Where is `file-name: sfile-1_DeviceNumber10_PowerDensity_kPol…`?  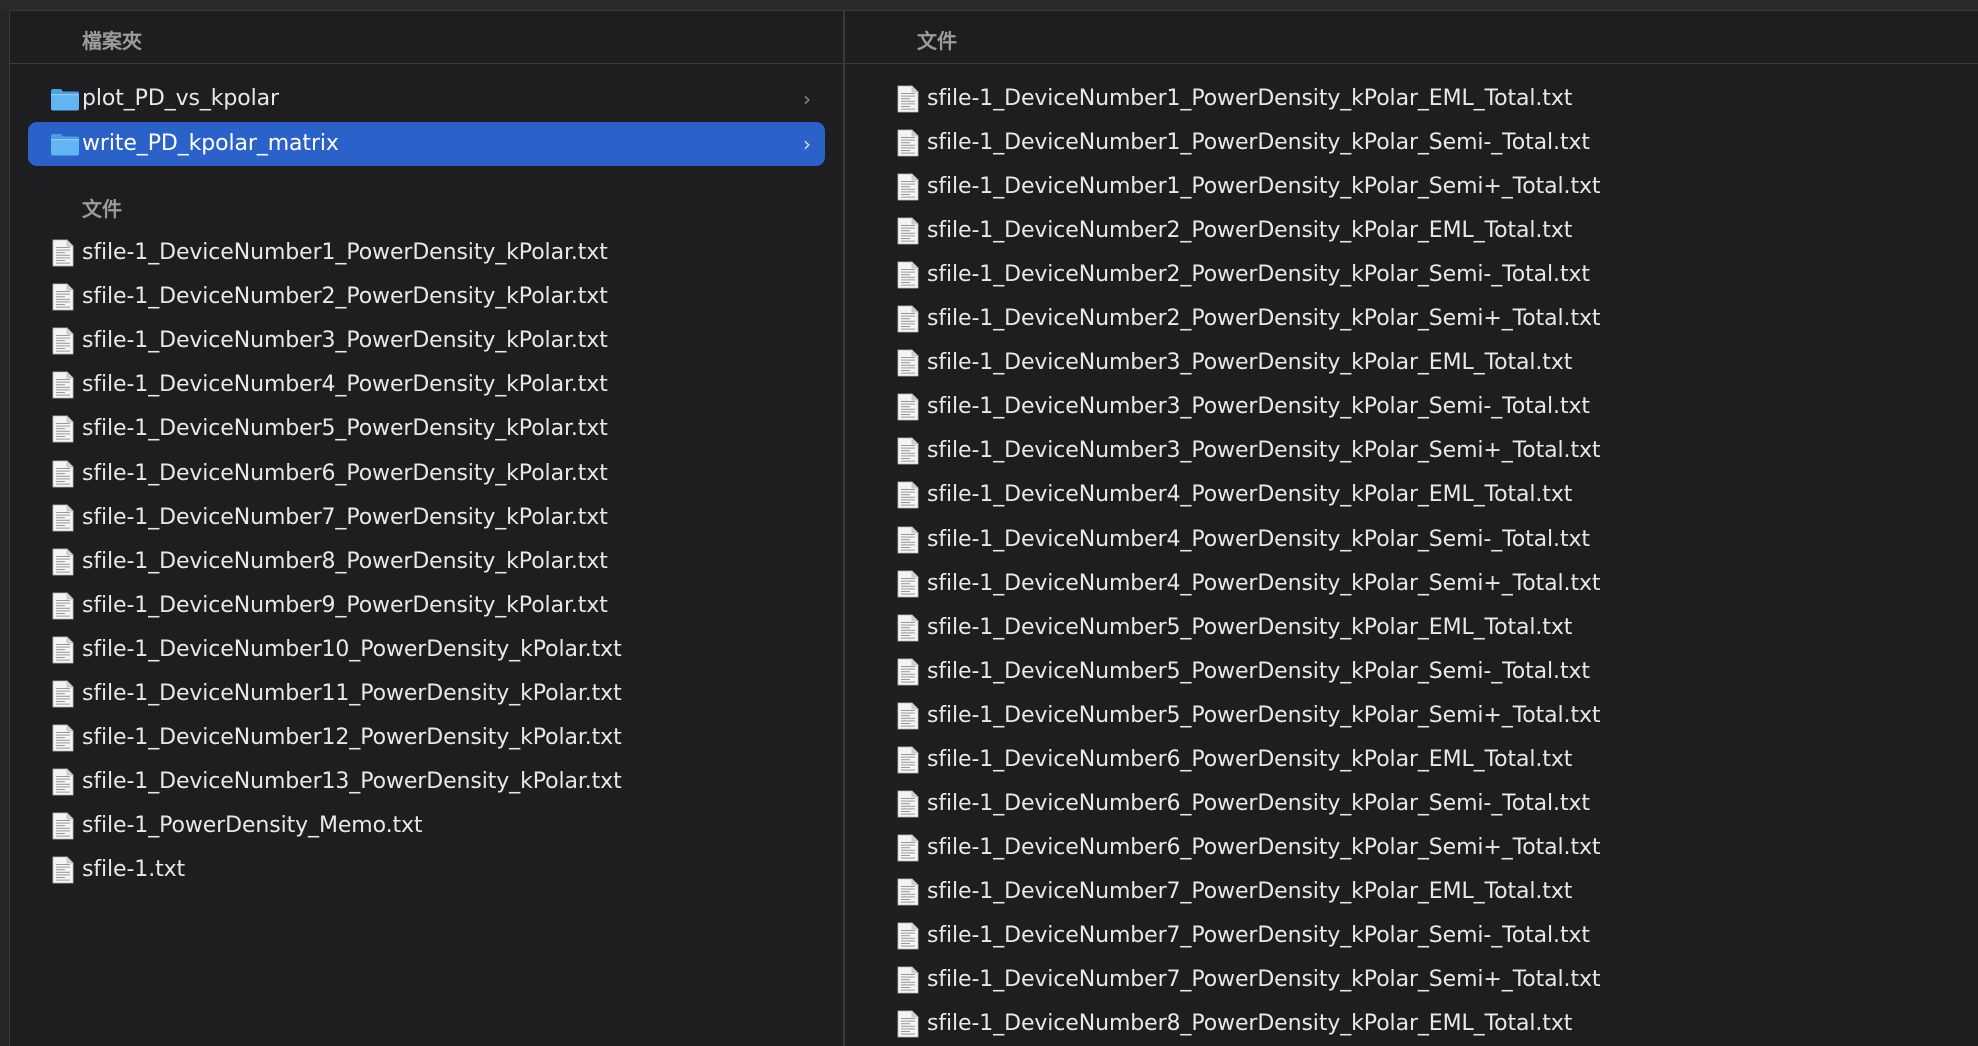 file-name: sfile-1_DeviceNumber10_PowerDensity_kPol… is located at coordinates (352, 649).